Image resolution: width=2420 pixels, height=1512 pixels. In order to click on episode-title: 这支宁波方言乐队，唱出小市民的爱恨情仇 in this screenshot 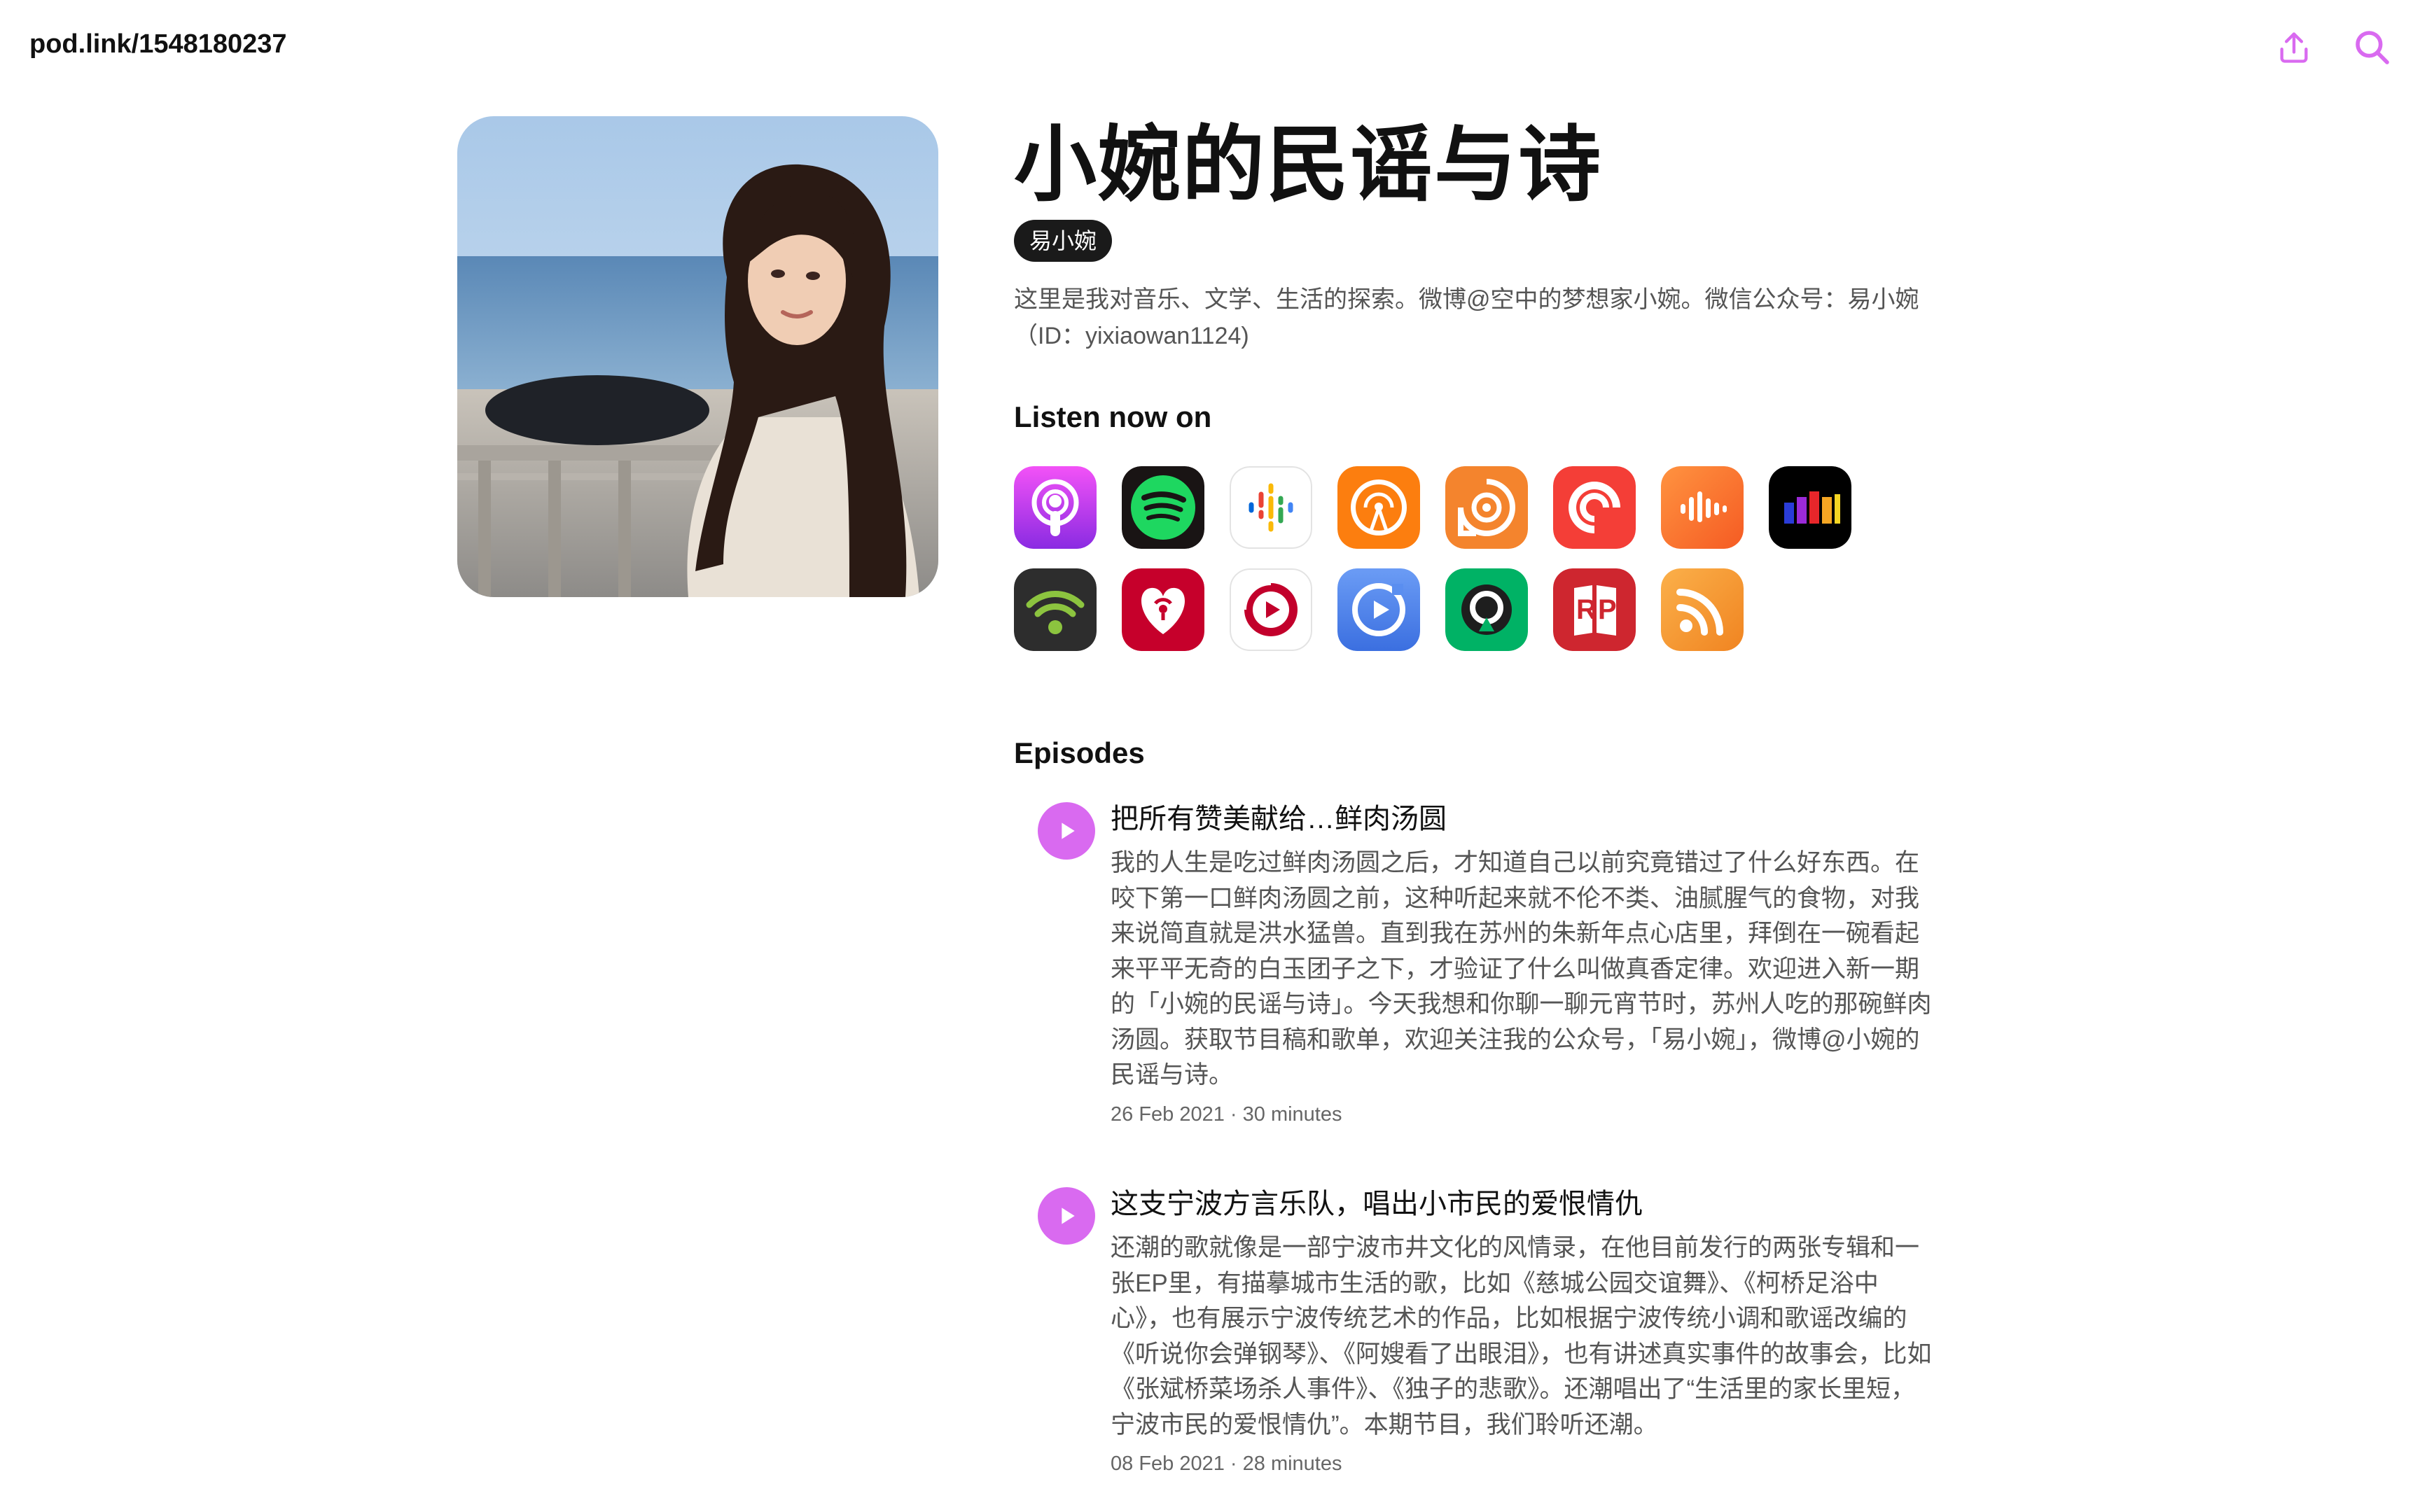, I will do `click(1524, 1204)`.